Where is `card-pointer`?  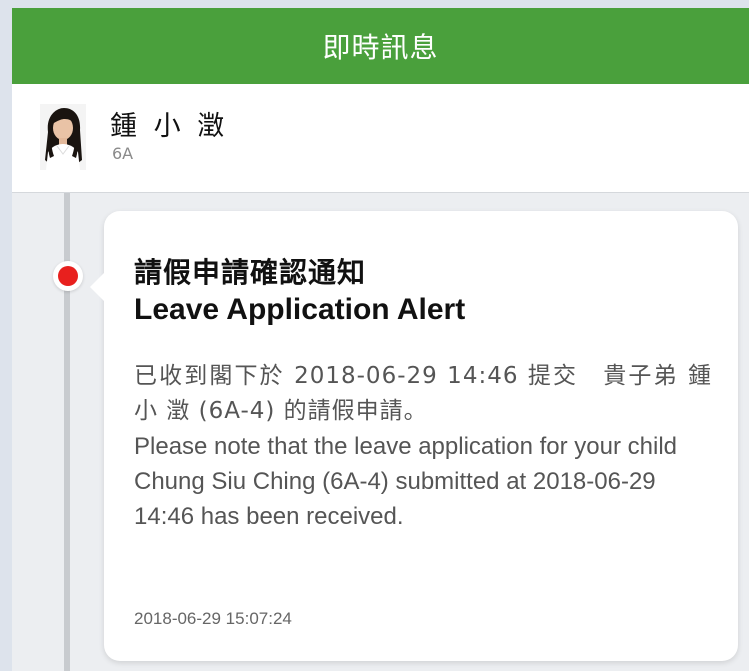
card-pointer is located at coordinates (97, 287).